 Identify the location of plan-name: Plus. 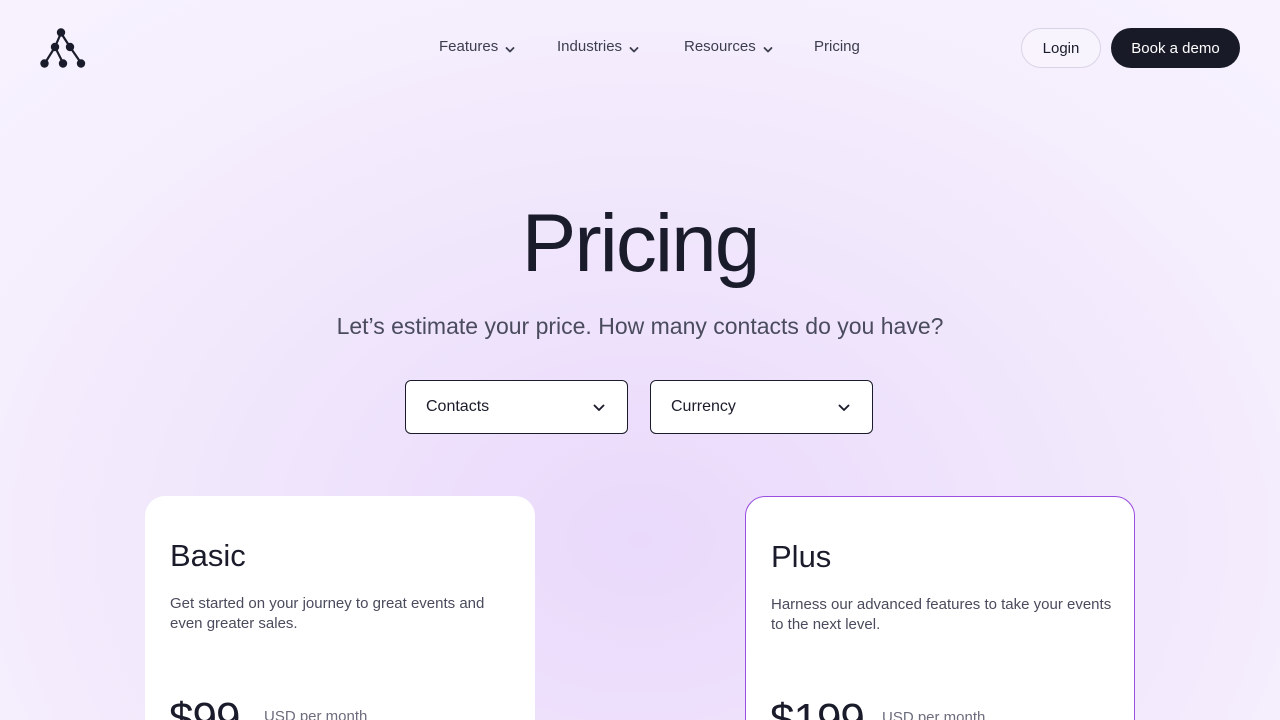
(801, 556).